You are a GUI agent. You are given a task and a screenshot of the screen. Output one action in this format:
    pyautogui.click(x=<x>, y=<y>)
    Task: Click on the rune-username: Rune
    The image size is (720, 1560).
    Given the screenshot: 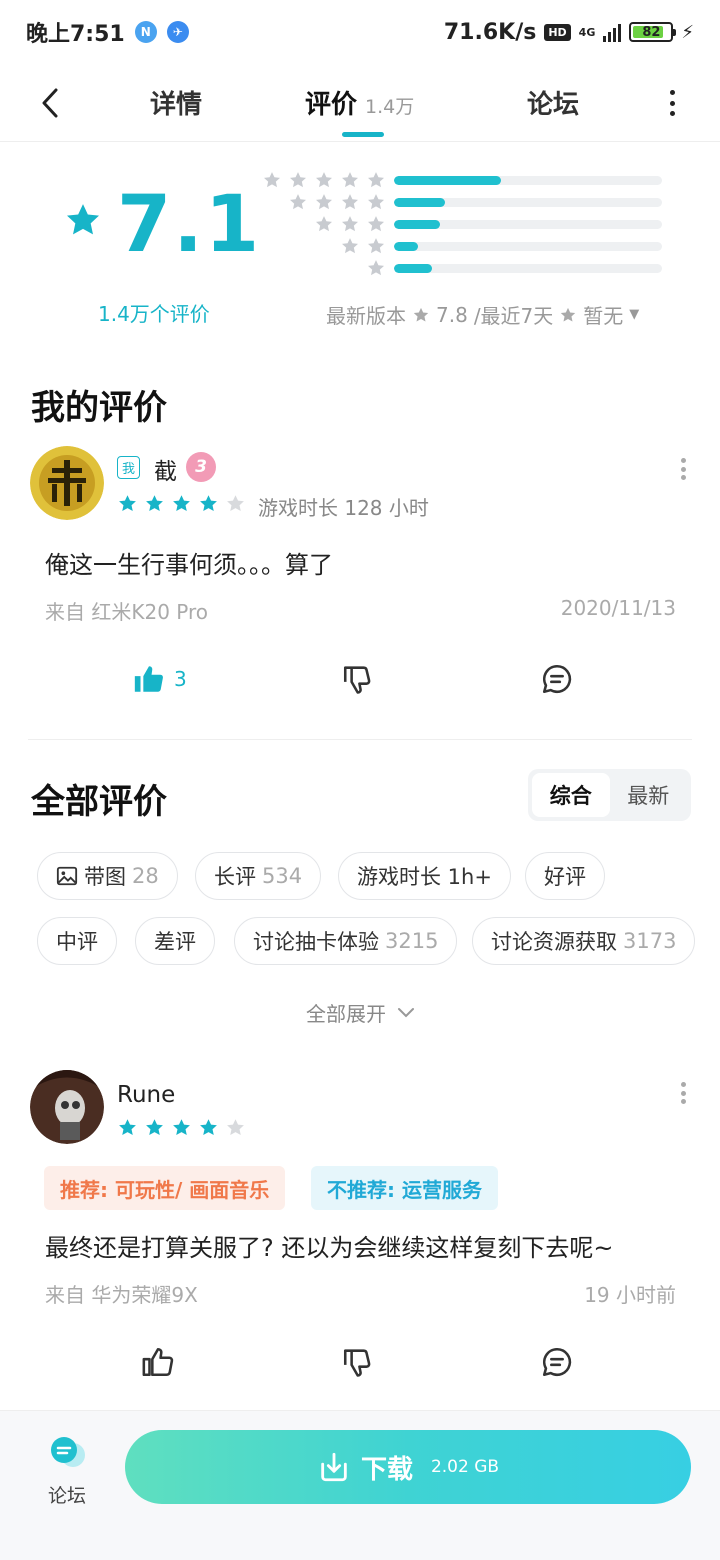 What is the action you would take?
    pyautogui.click(x=146, y=1095)
    